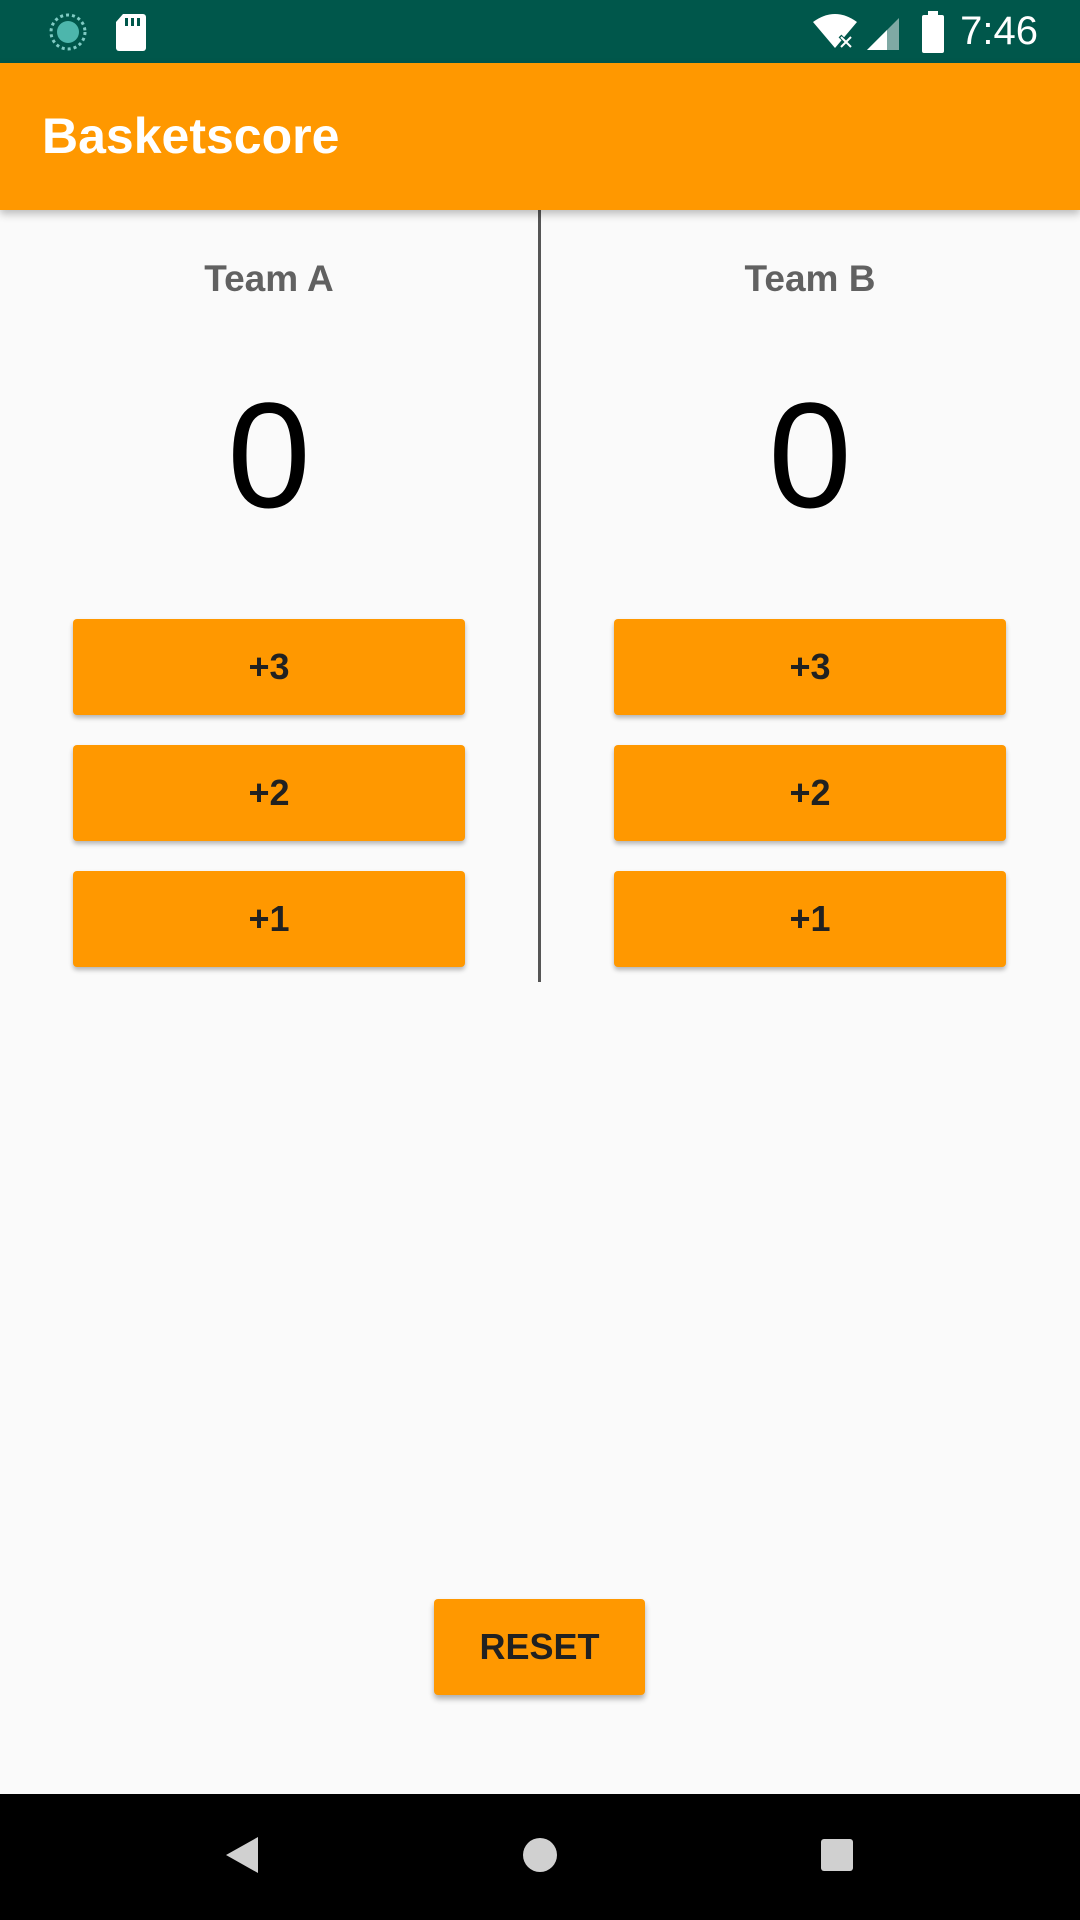  I want to click on wifi-icon, so click(835, 31).